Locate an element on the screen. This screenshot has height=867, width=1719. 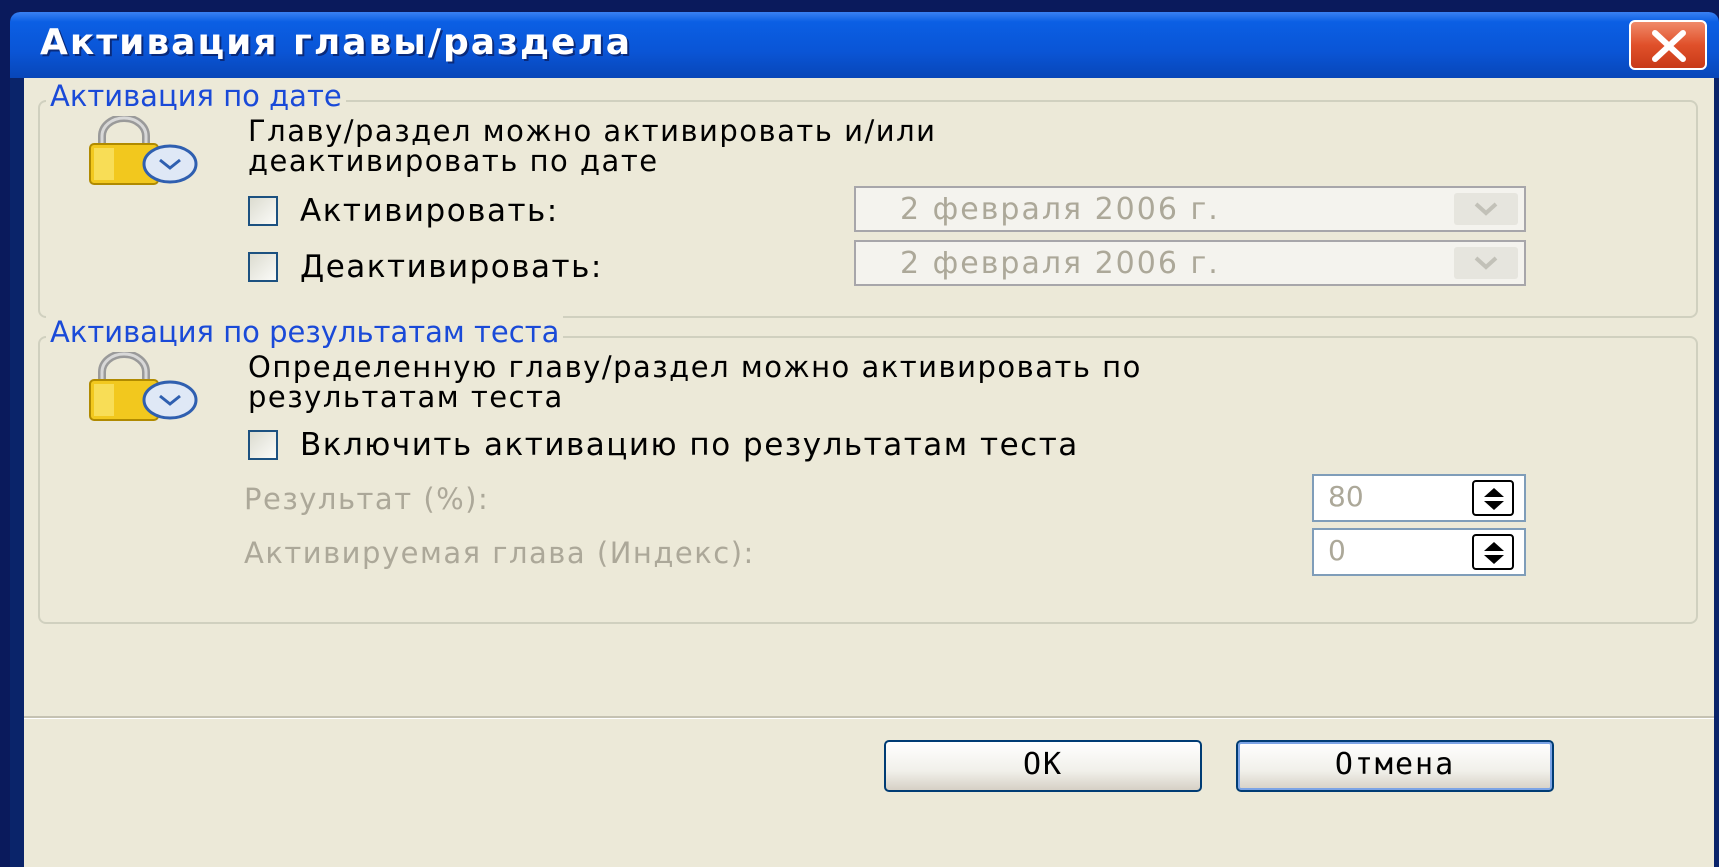
chapter-spinner-buttons is located at coordinates (1493, 552).